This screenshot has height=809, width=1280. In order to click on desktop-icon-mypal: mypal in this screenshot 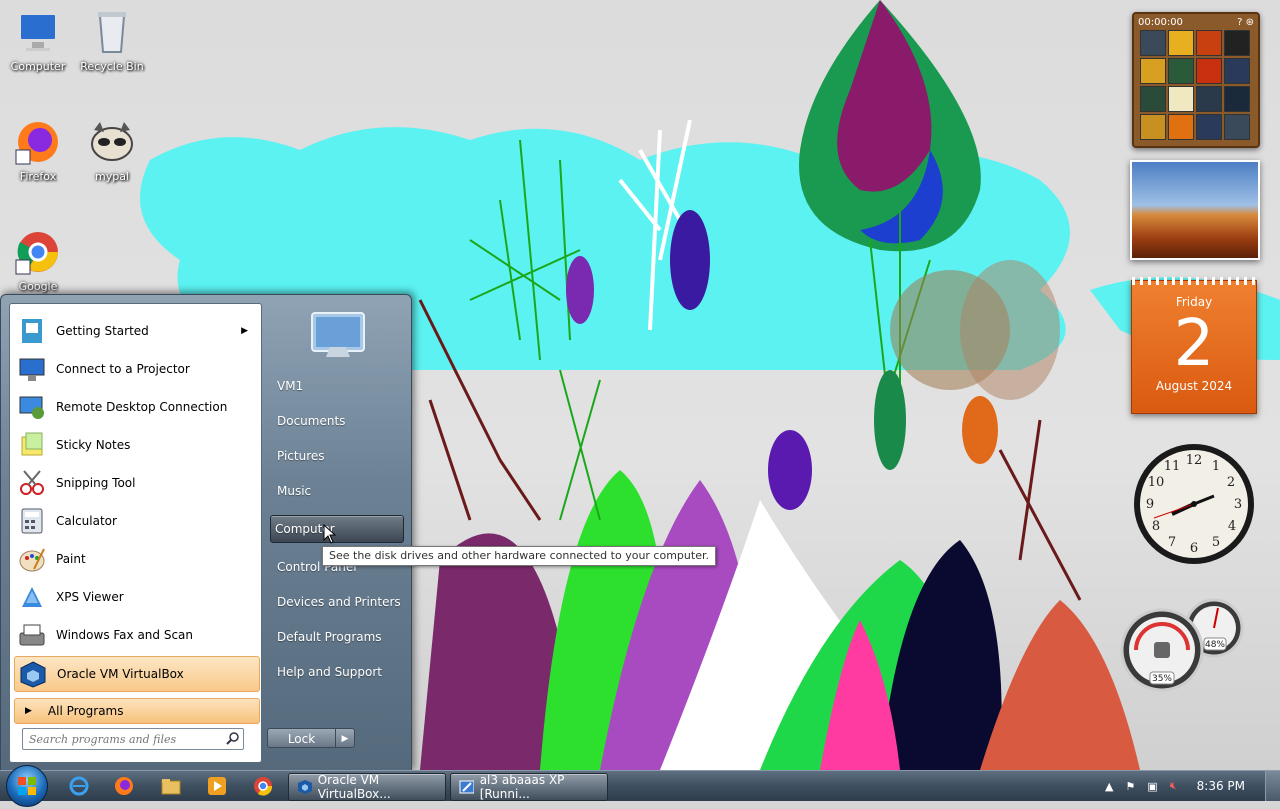, I will do `click(112, 150)`.